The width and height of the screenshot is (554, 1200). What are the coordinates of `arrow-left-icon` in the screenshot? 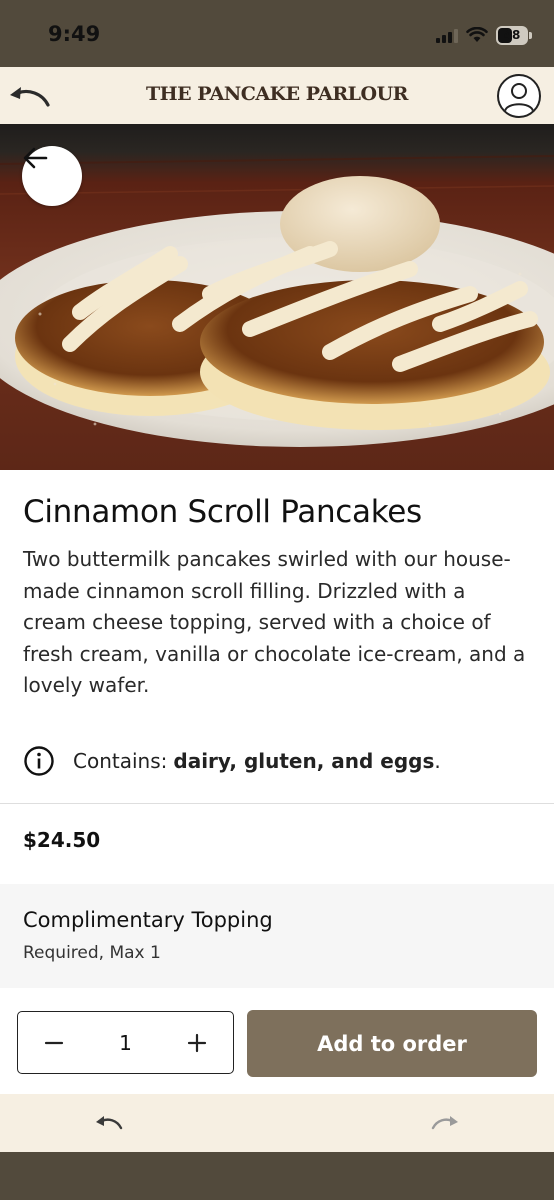 It's located at (35, 158).